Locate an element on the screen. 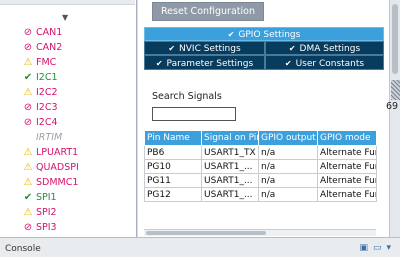 The width and height of the screenshot is (400, 257). column-header-pin-name: Pin Name is located at coordinates (173, 138).